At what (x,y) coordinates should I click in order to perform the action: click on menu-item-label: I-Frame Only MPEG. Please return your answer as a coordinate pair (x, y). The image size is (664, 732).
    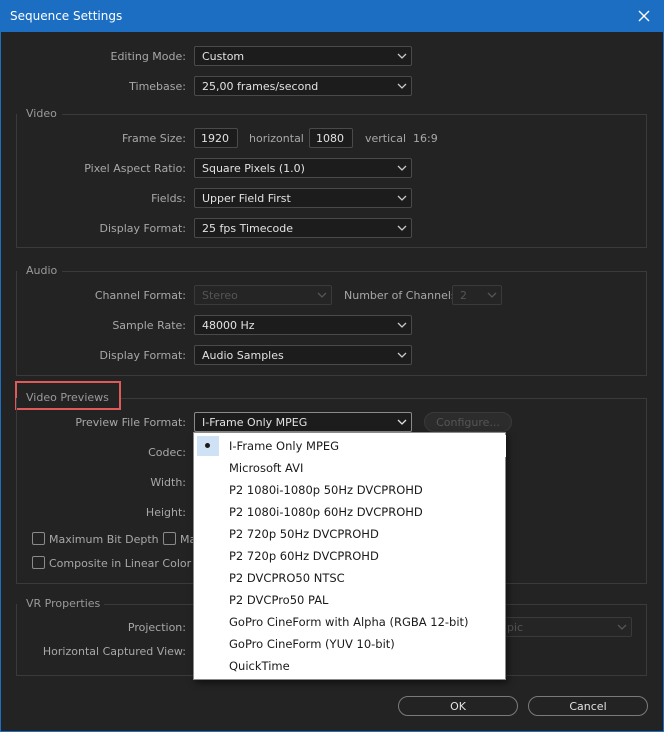
    Looking at the image, I should click on (284, 446).